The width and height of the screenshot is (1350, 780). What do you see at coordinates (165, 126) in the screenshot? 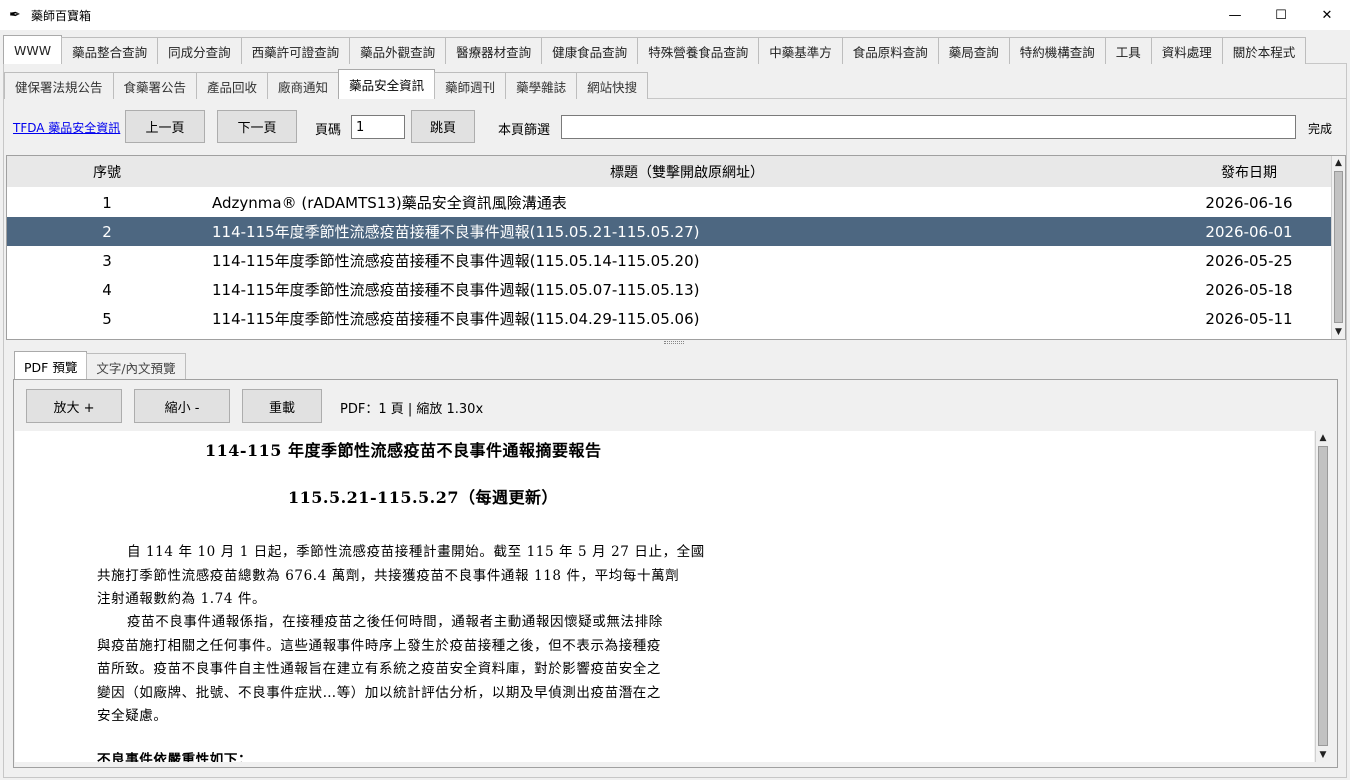
I see `prev-page-button: 上一頁` at bounding box center [165, 126].